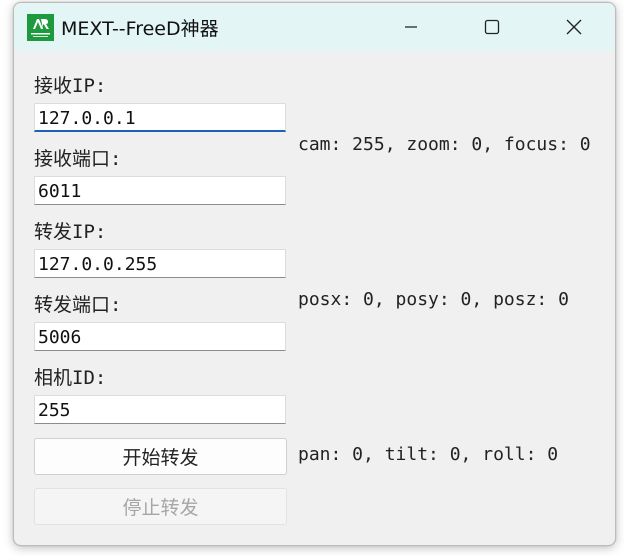  What do you see at coordinates (160, 263) in the screenshot?
I see `forward-ip-input: 127.0.0.255` at bounding box center [160, 263].